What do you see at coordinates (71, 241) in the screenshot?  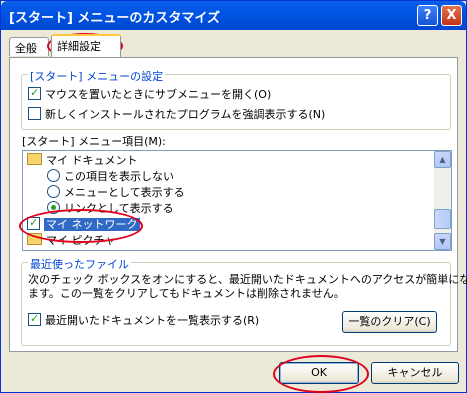 I see `list-item: マイ ピクチャ` at bounding box center [71, 241].